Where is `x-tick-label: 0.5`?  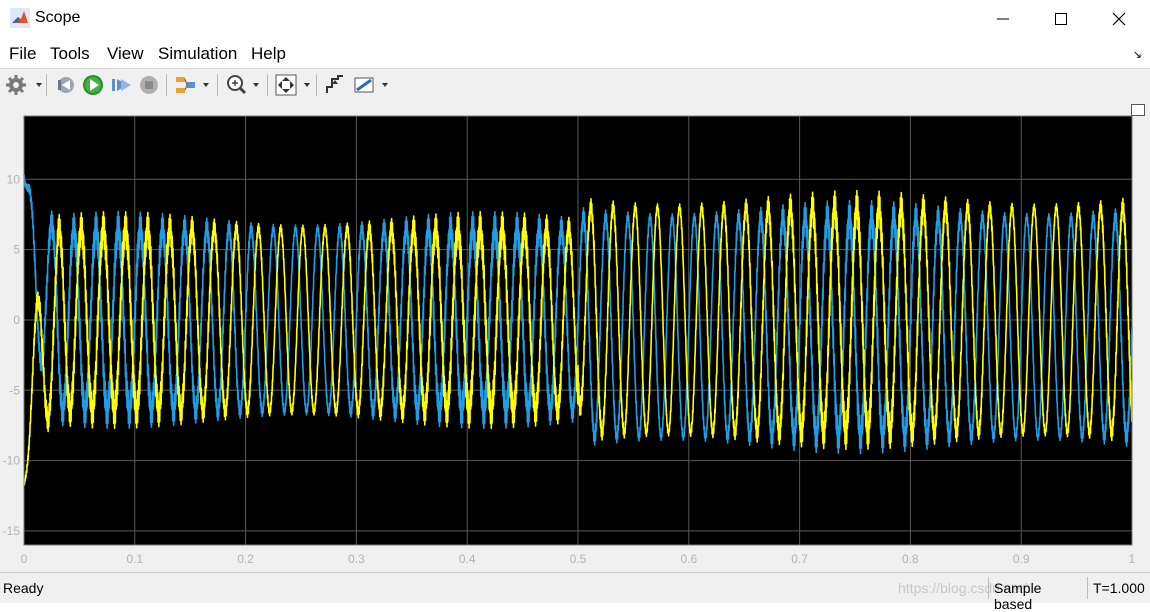
x-tick-label: 0.5 is located at coordinates (578, 559).